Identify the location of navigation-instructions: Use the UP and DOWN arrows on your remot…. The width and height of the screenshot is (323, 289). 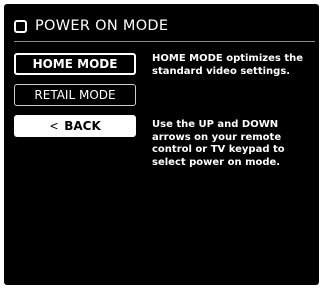
(218, 143).